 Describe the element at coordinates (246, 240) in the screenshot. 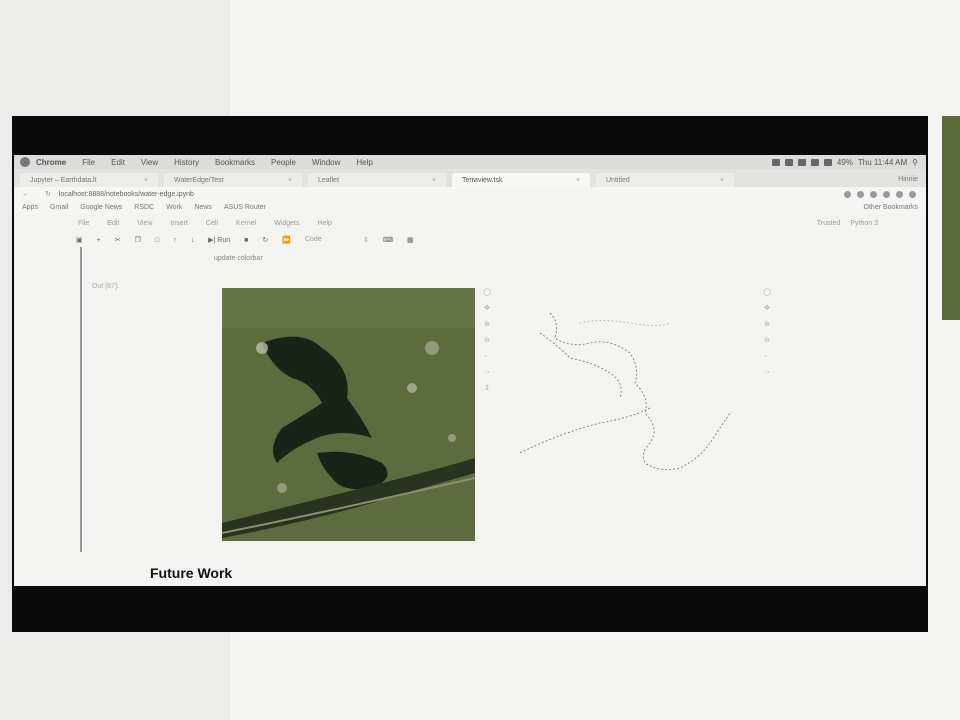

I see `stop-icon: ■` at that location.